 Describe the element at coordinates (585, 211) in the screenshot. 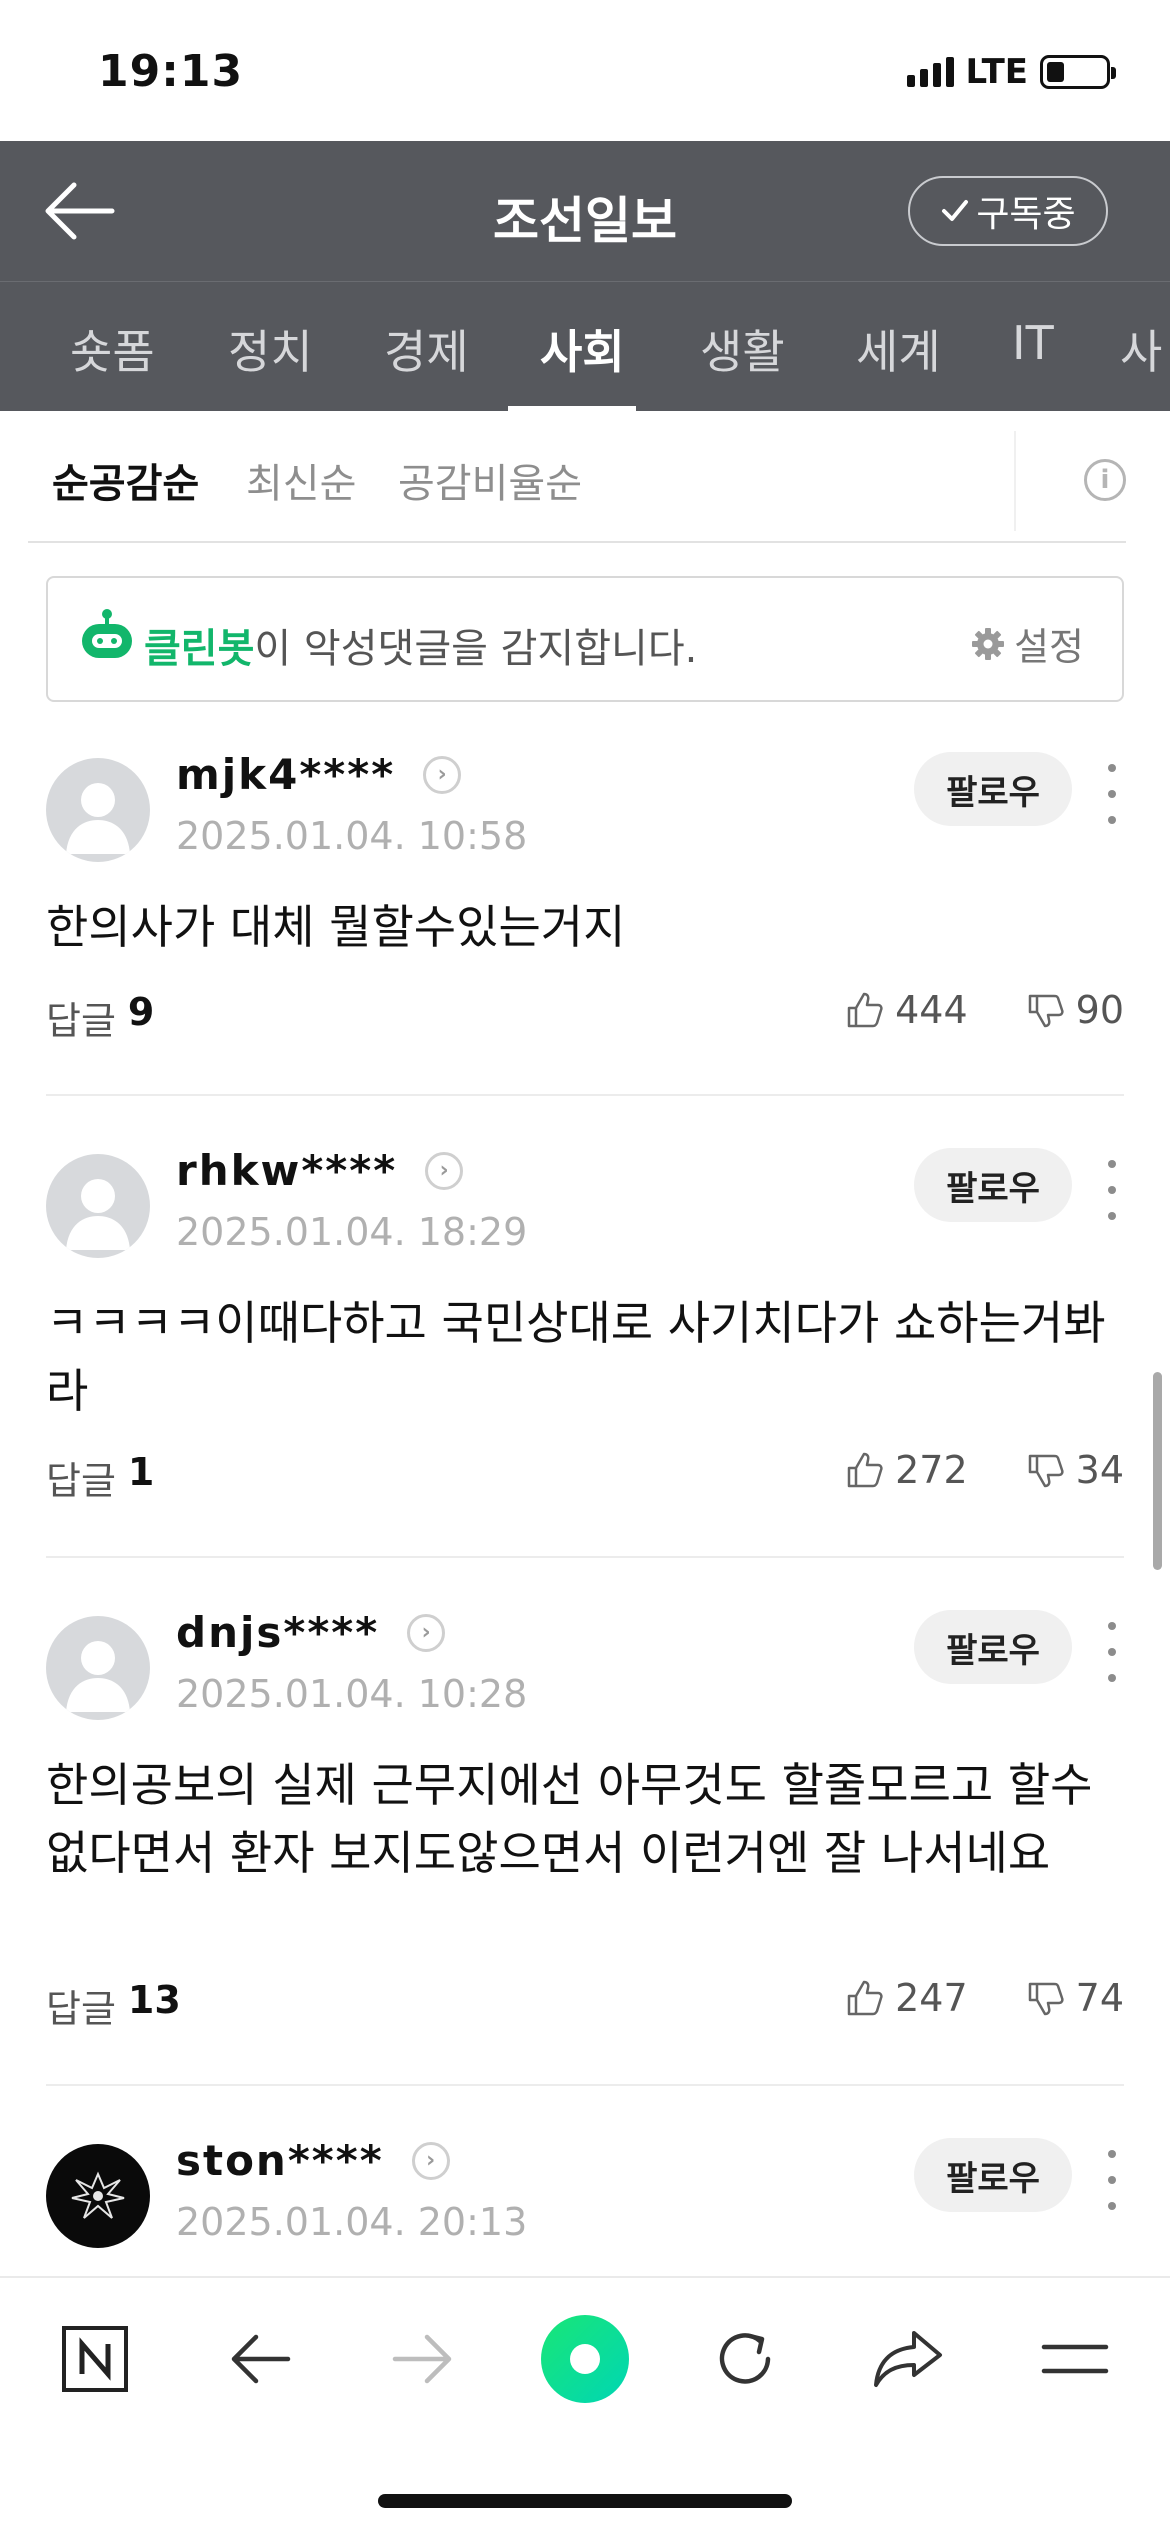

I see `app-header: 조선일보 구독중` at that location.